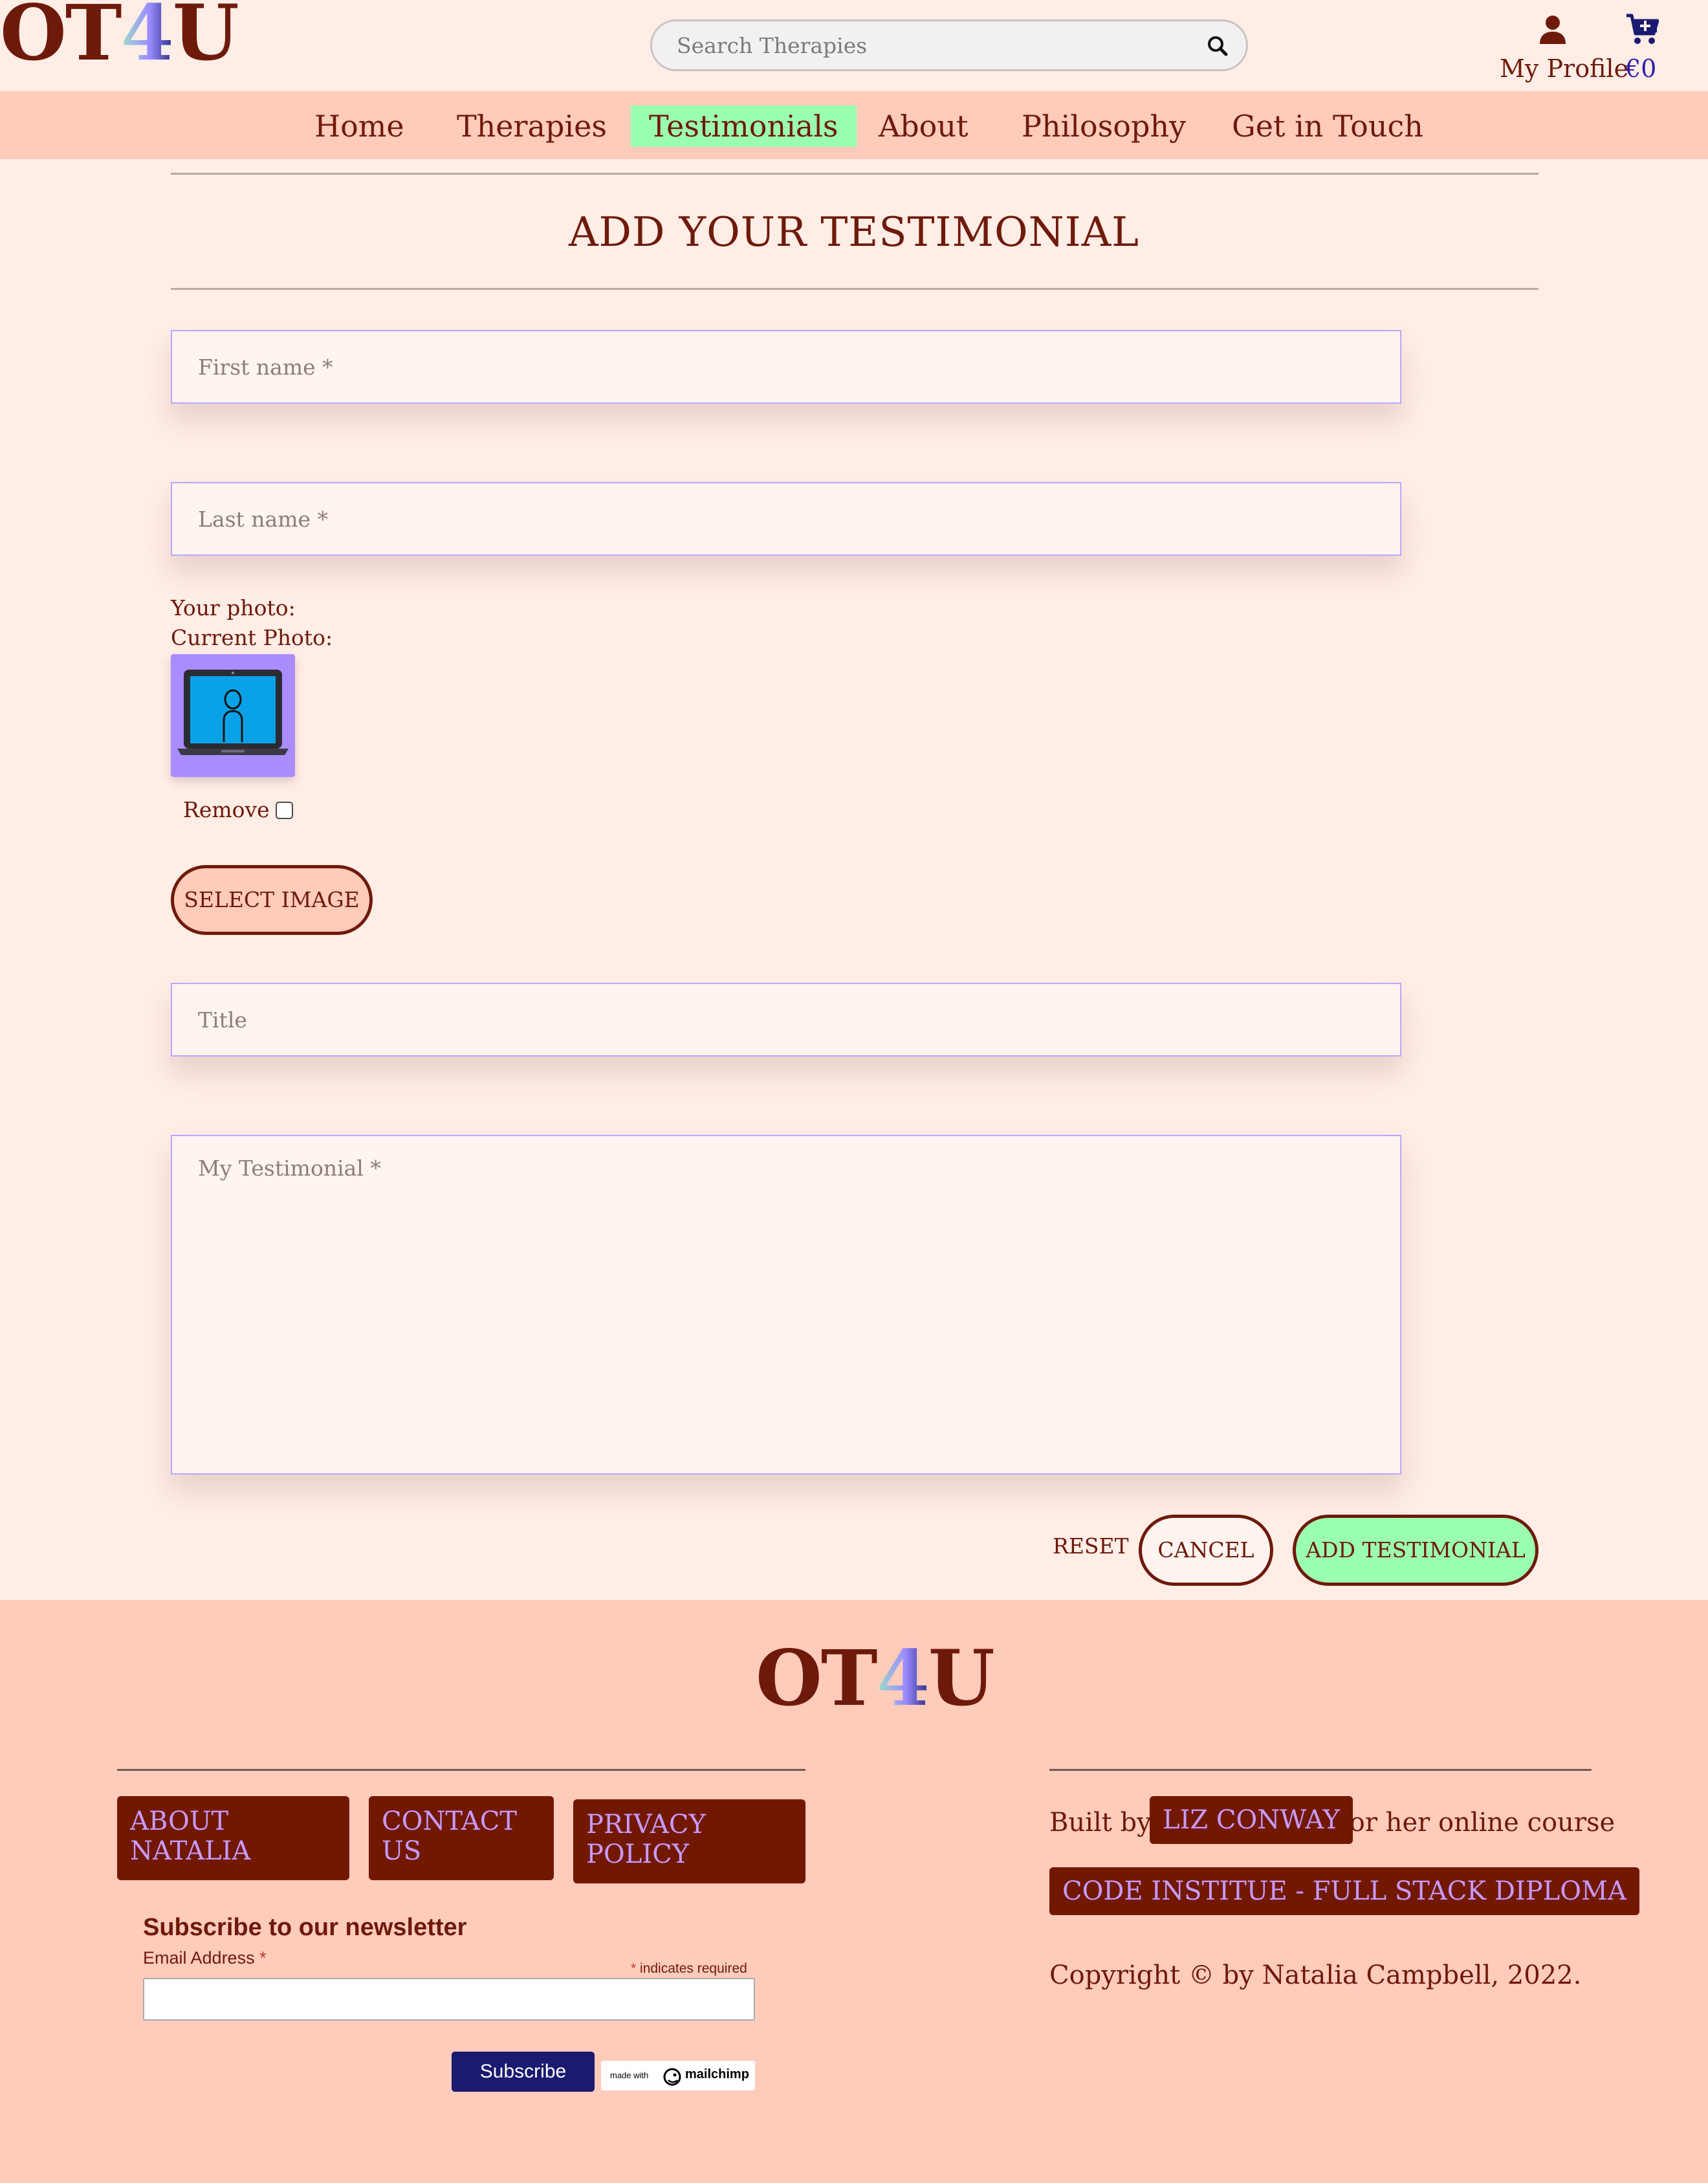 This screenshot has height=2183, width=1708. I want to click on newsletter-required-note: * indicates required, so click(689, 1969).